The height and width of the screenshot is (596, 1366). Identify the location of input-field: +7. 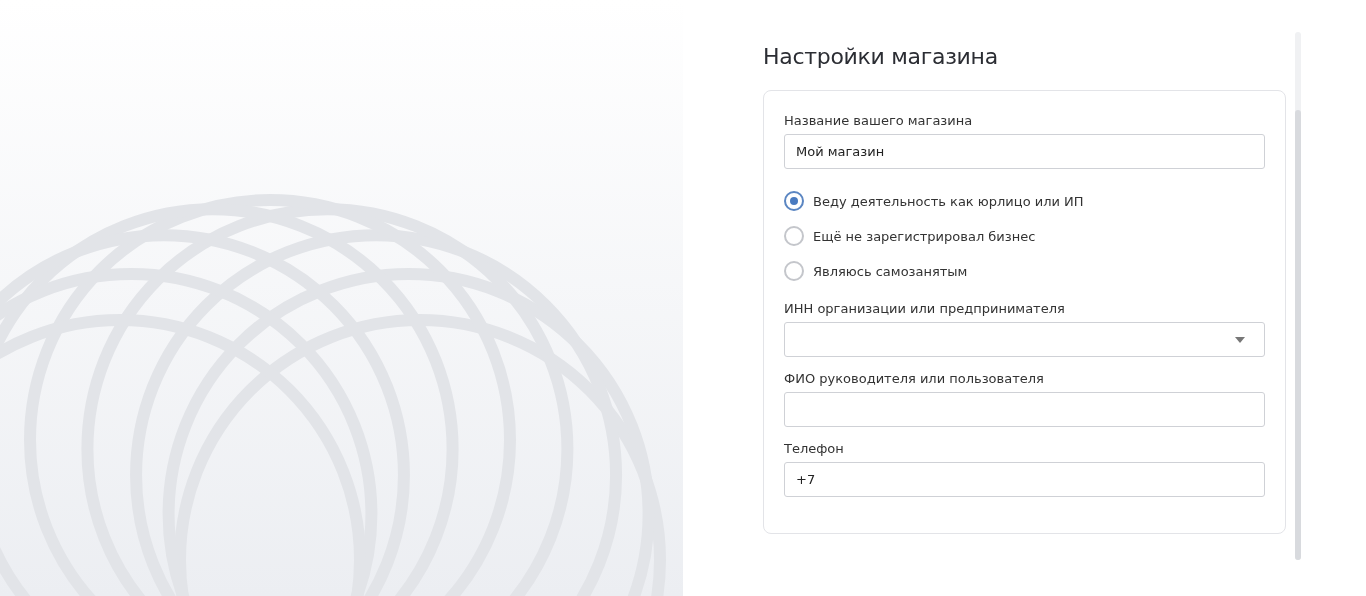
(1024, 479).